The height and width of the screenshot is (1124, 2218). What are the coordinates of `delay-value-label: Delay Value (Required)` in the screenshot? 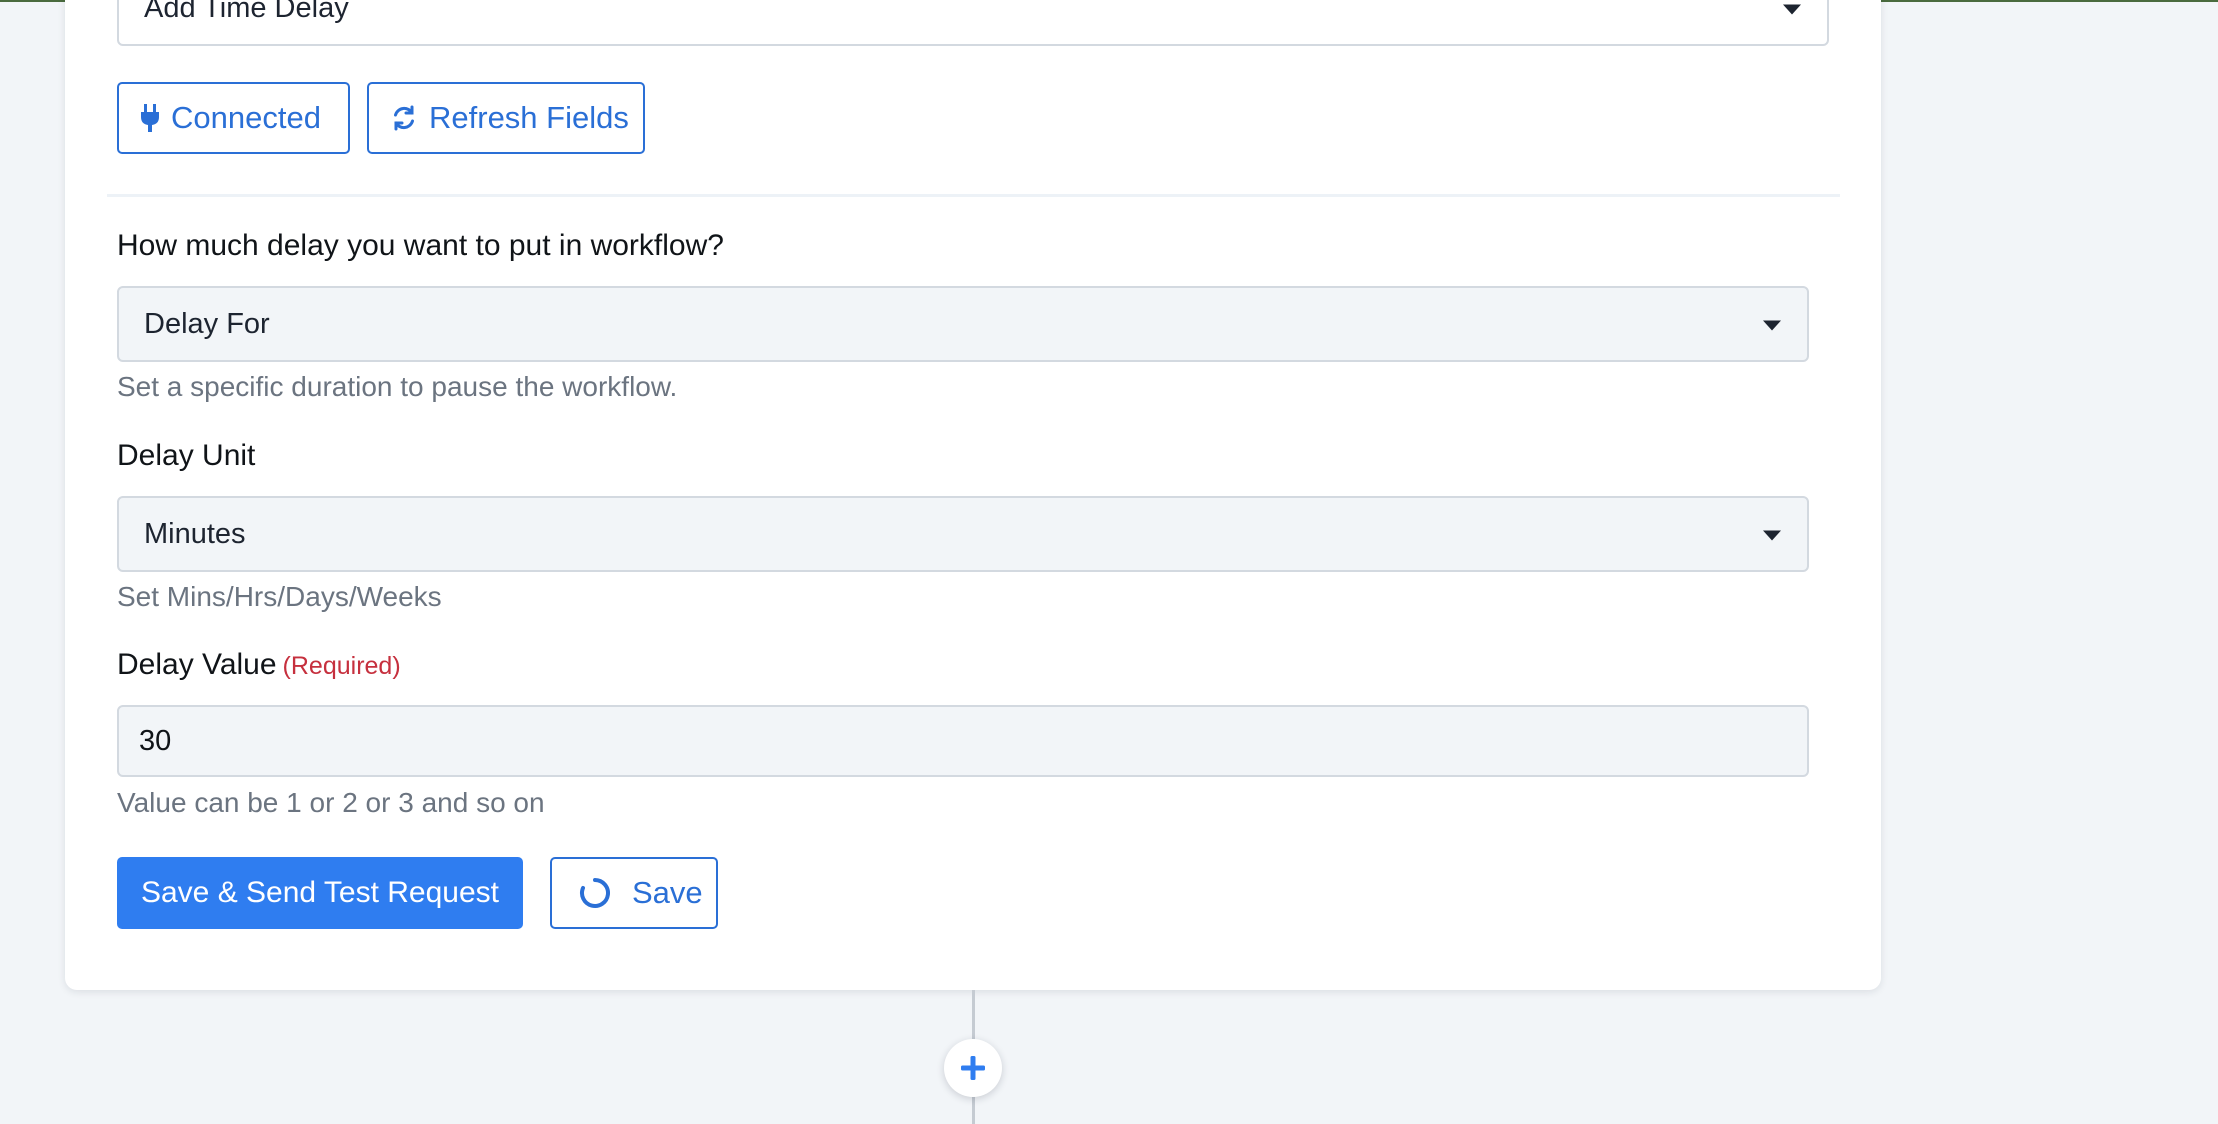 It's located at (259, 665).